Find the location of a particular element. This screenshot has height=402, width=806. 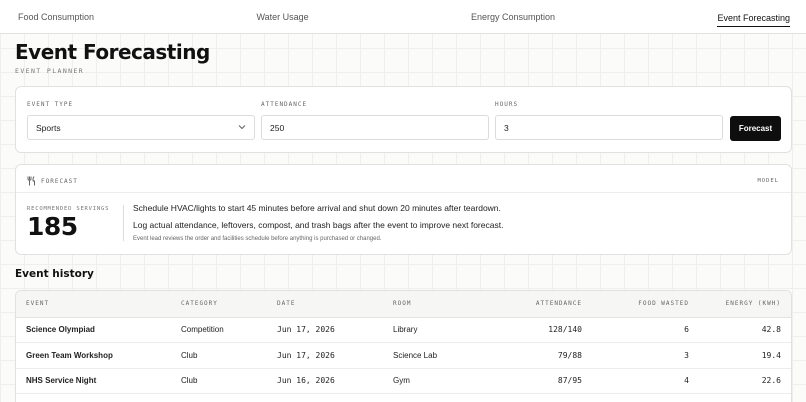

page-subtitle: EVENT PLANNER is located at coordinates (50, 71).